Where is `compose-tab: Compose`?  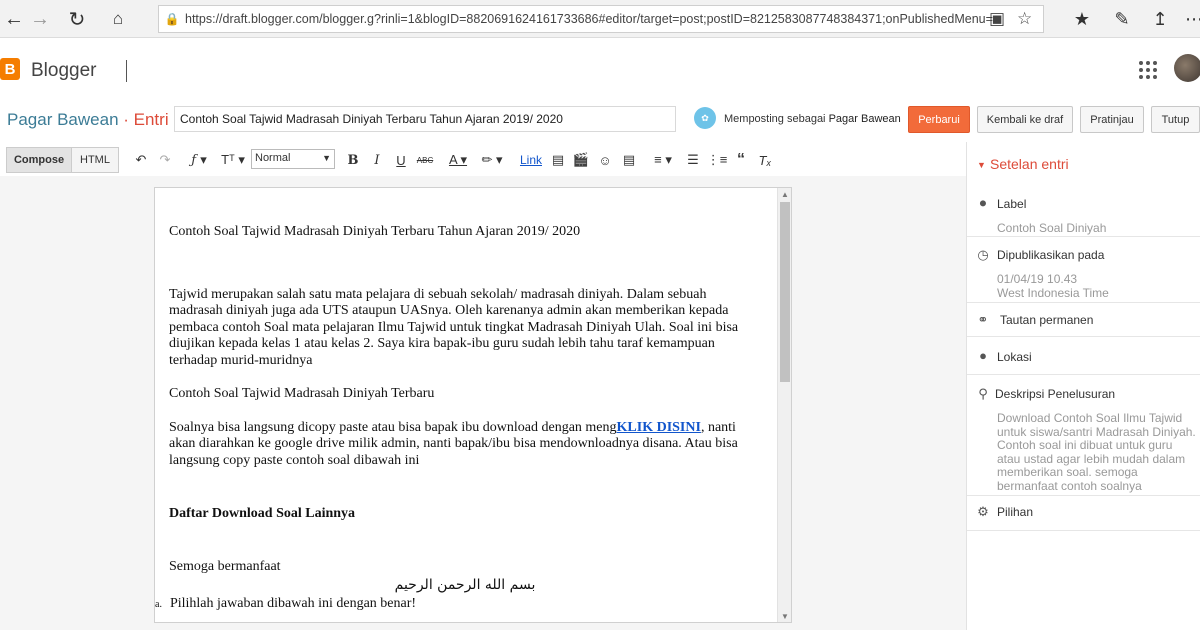
compose-tab: Compose is located at coordinates (39, 160).